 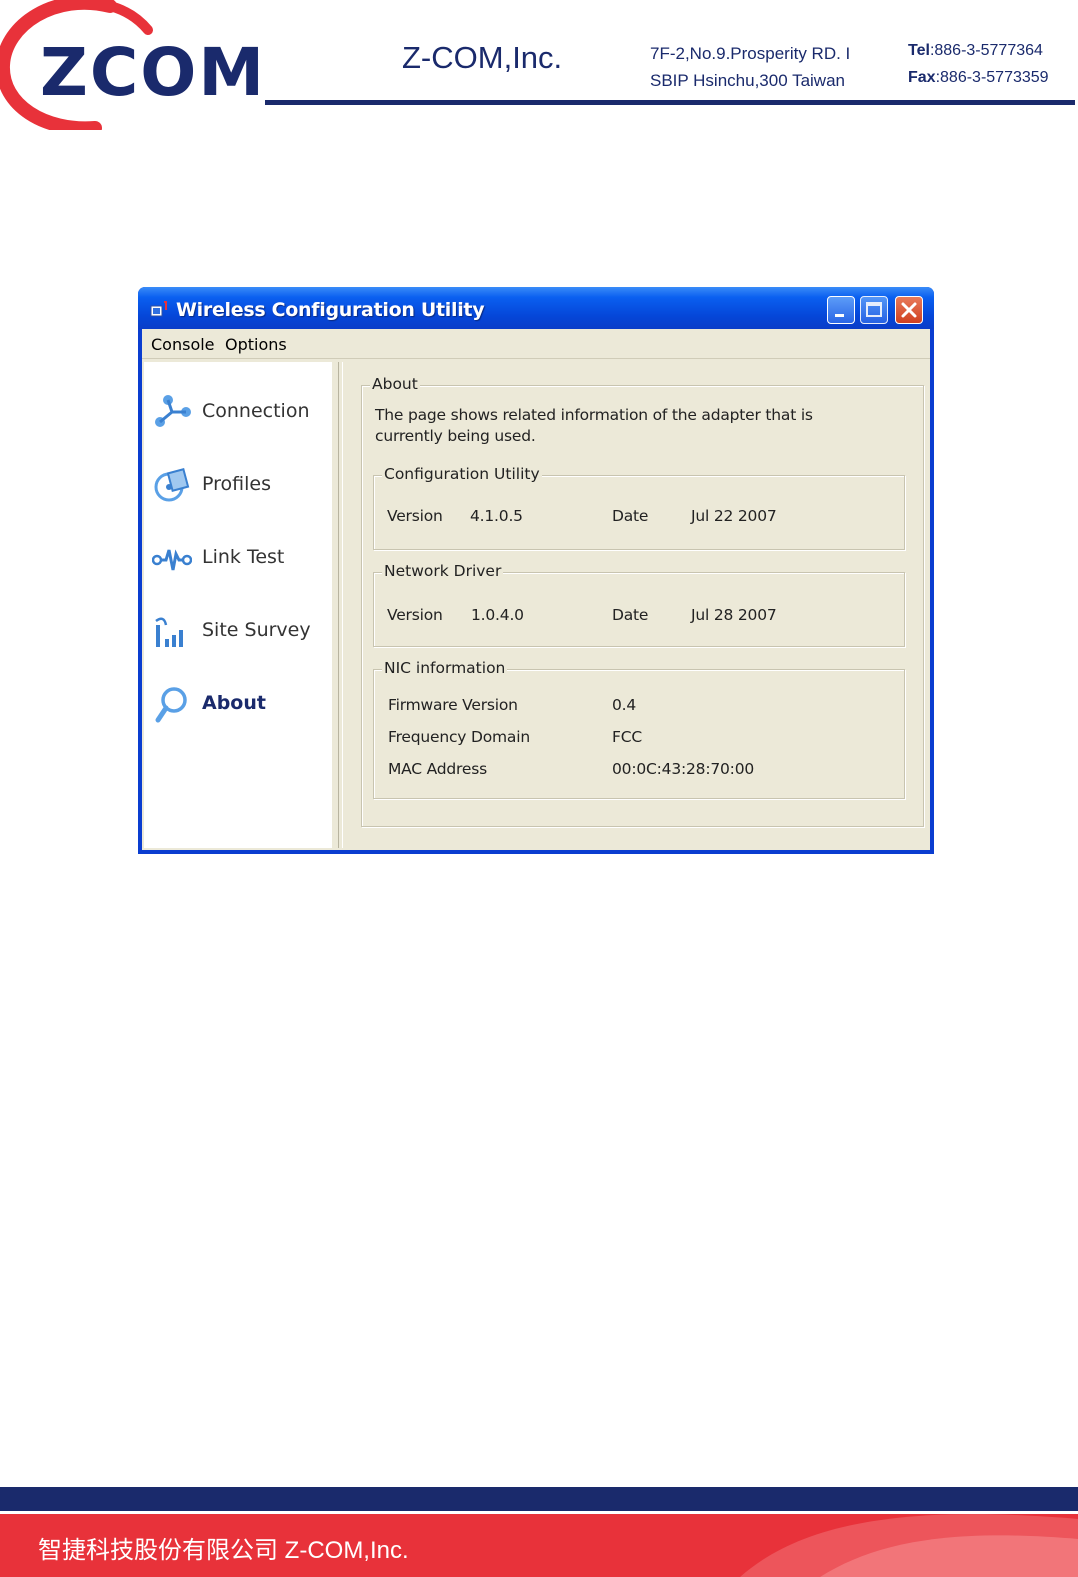 I want to click on nav-label-about: About, so click(x=234, y=703).